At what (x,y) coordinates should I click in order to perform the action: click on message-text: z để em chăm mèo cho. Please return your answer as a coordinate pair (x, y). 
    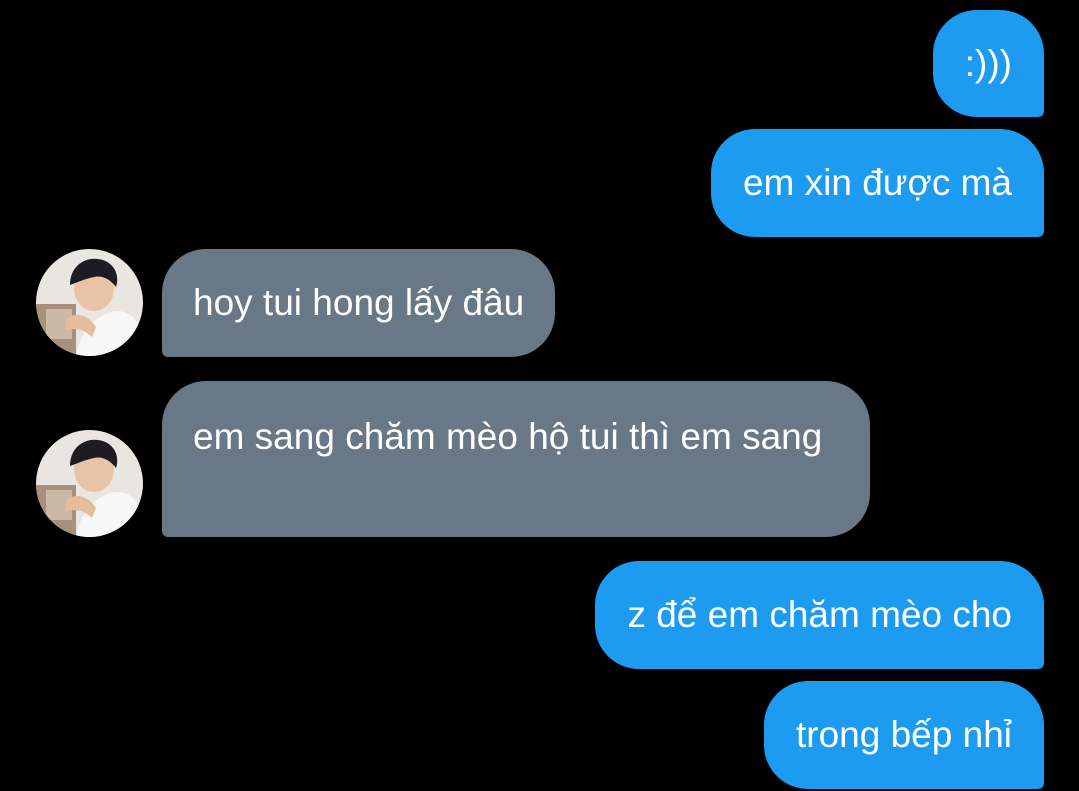
    Looking at the image, I should click on (819, 614).